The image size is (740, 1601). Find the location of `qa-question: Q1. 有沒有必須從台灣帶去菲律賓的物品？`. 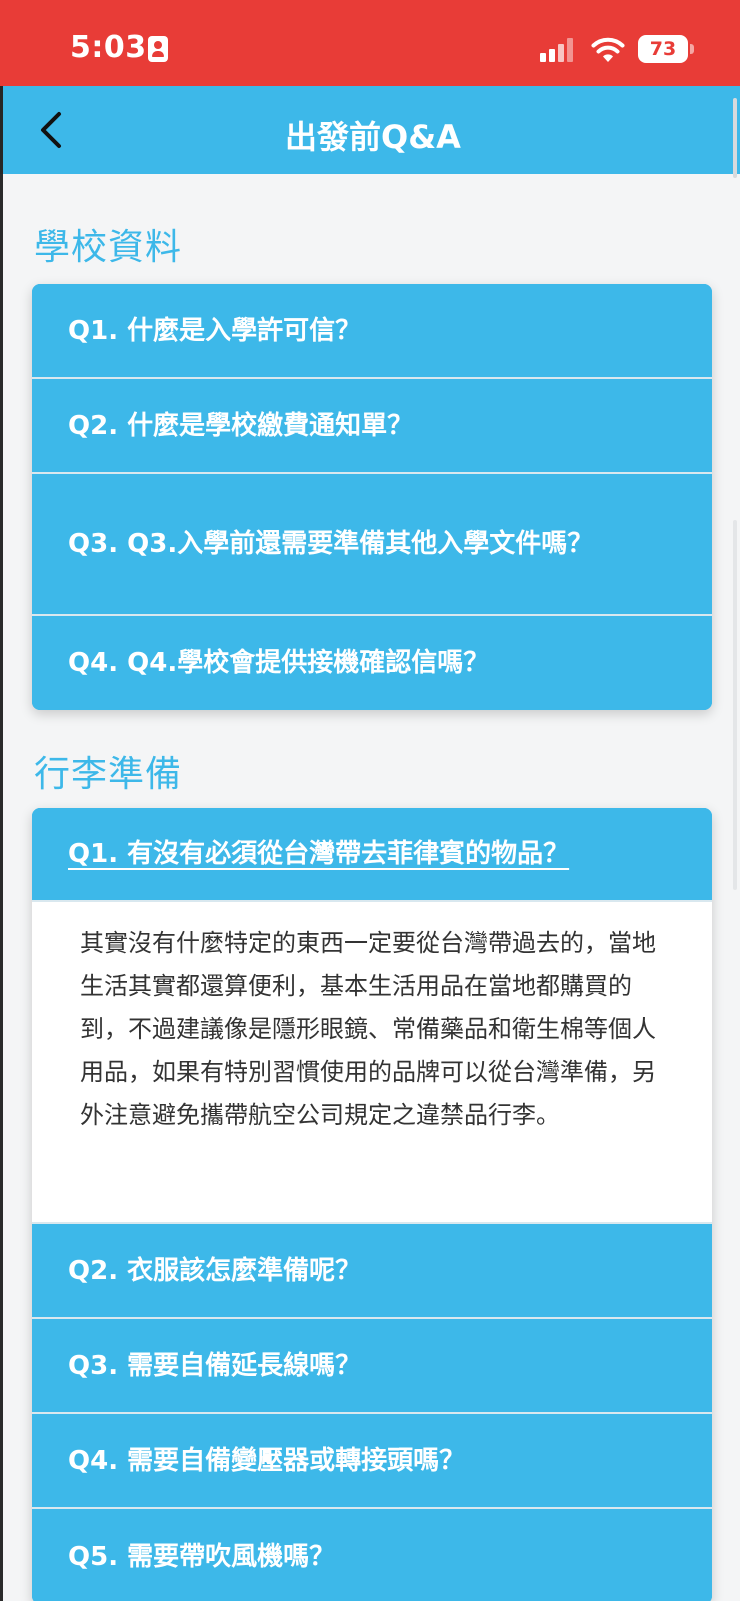

qa-question: Q1. 有沒有必須從台灣帶去菲律賓的物品？ is located at coordinates (319, 854).